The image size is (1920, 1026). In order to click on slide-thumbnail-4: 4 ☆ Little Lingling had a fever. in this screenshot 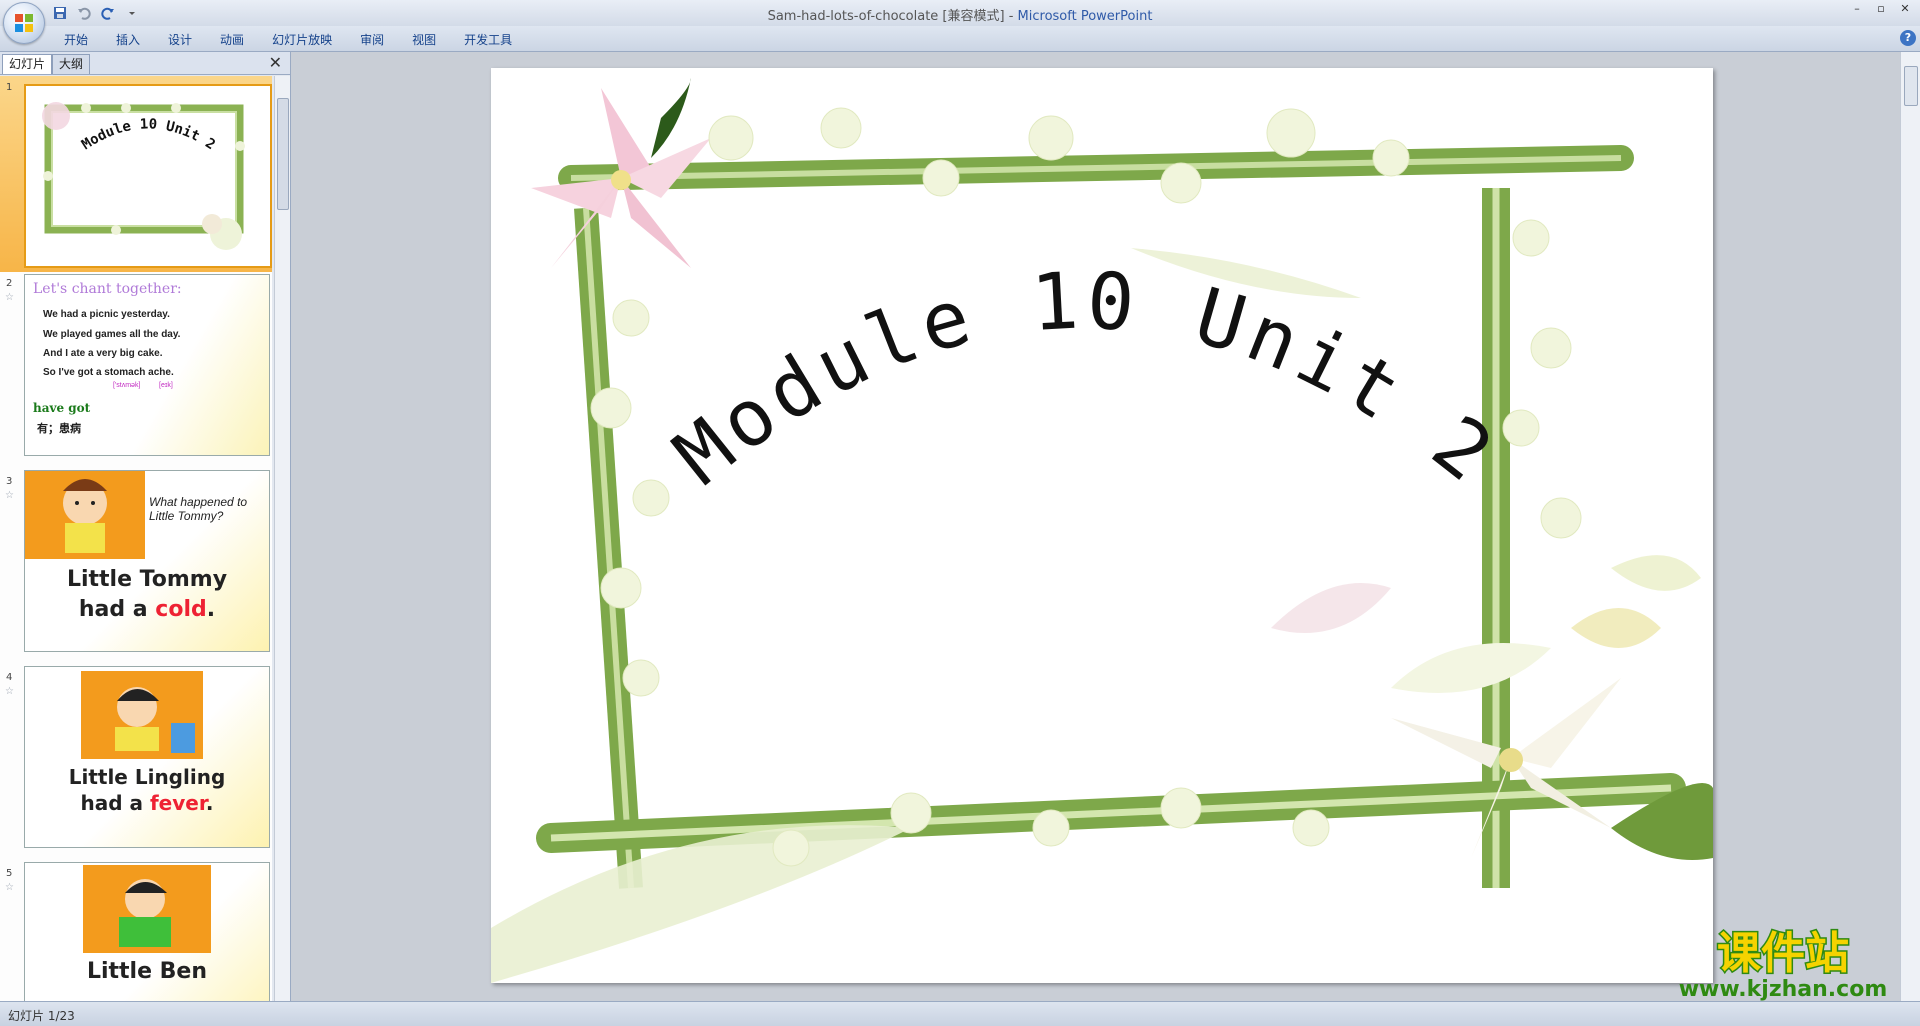, I will do `click(136, 764)`.